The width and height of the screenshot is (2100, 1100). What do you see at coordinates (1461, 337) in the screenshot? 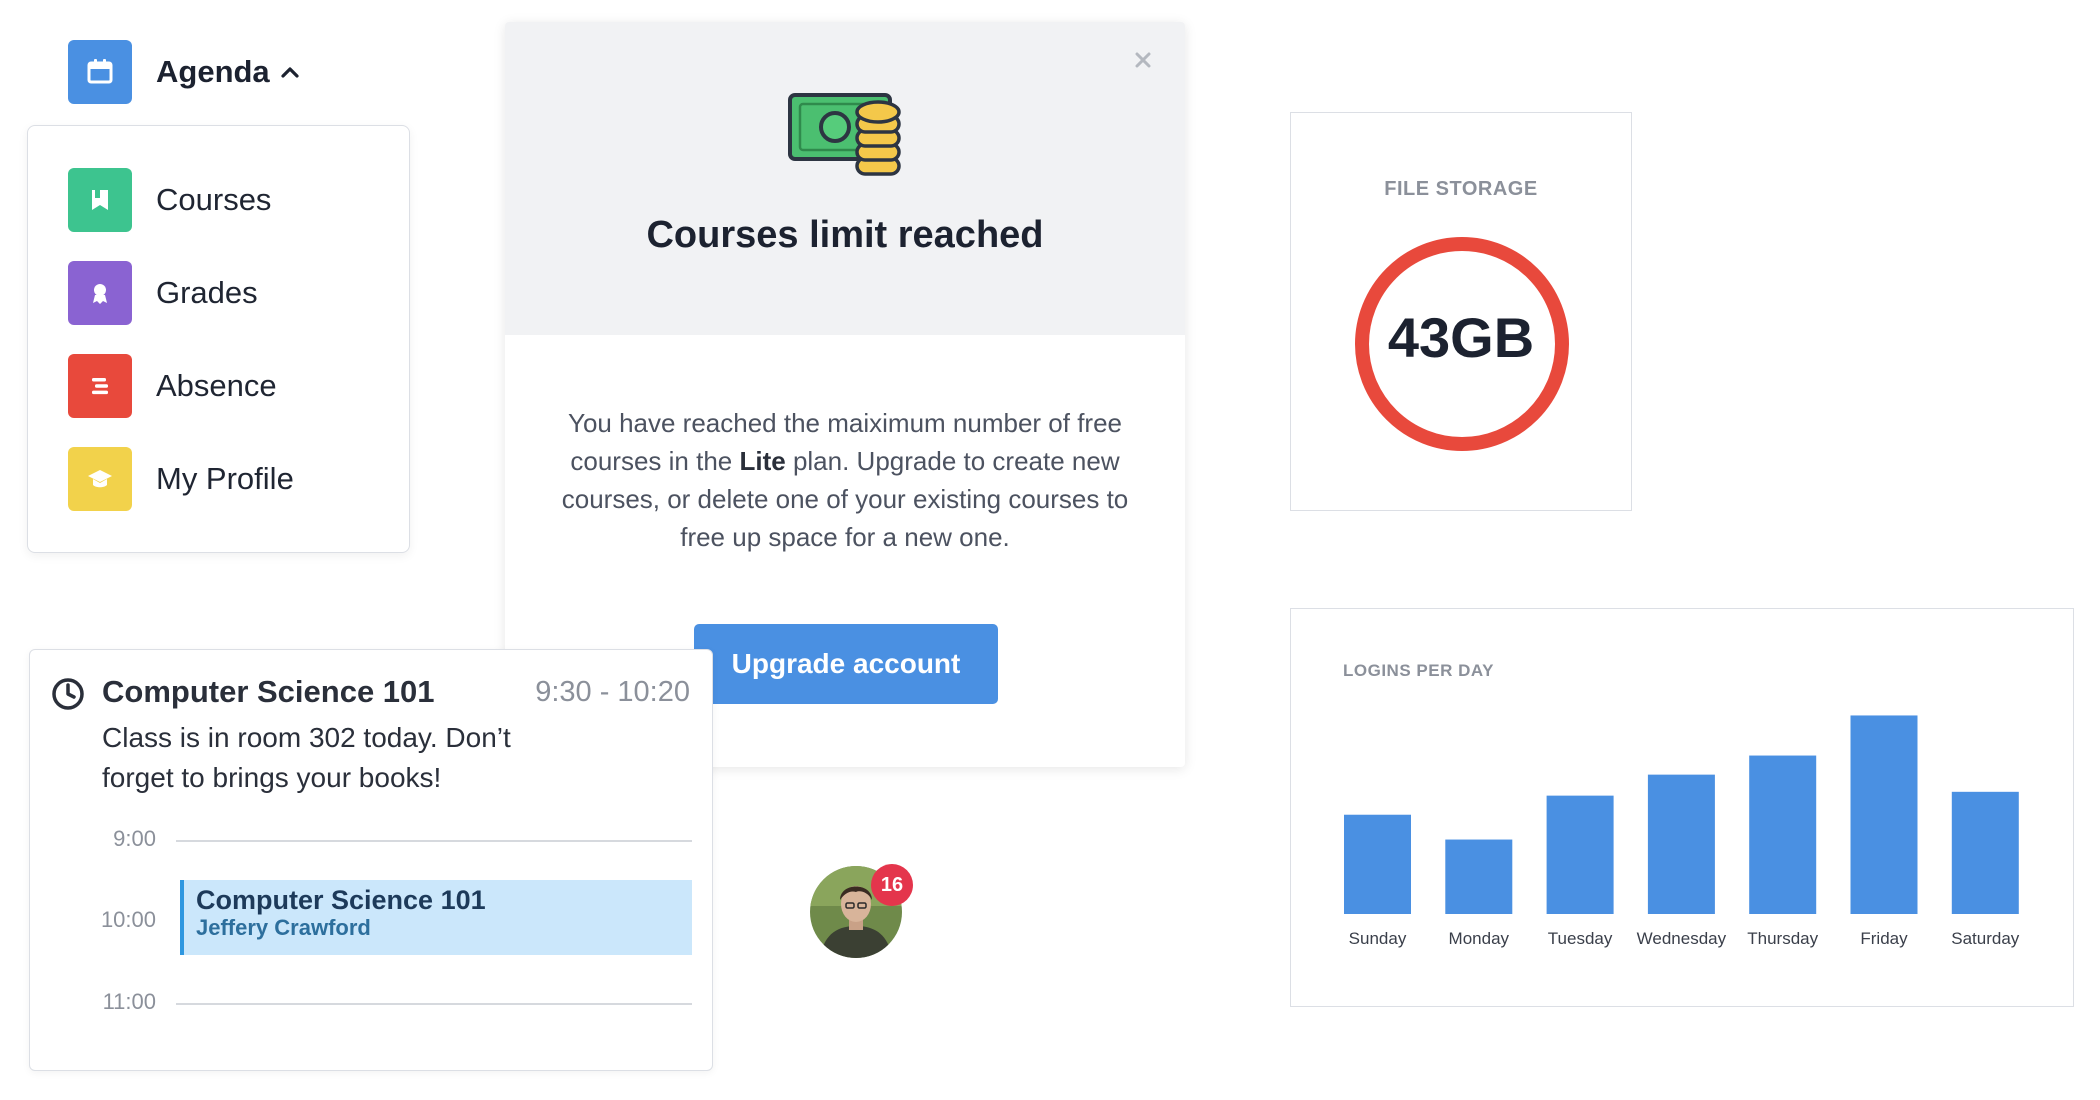
I see `storage-value: 43GB` at bounding box center [1461, 337].